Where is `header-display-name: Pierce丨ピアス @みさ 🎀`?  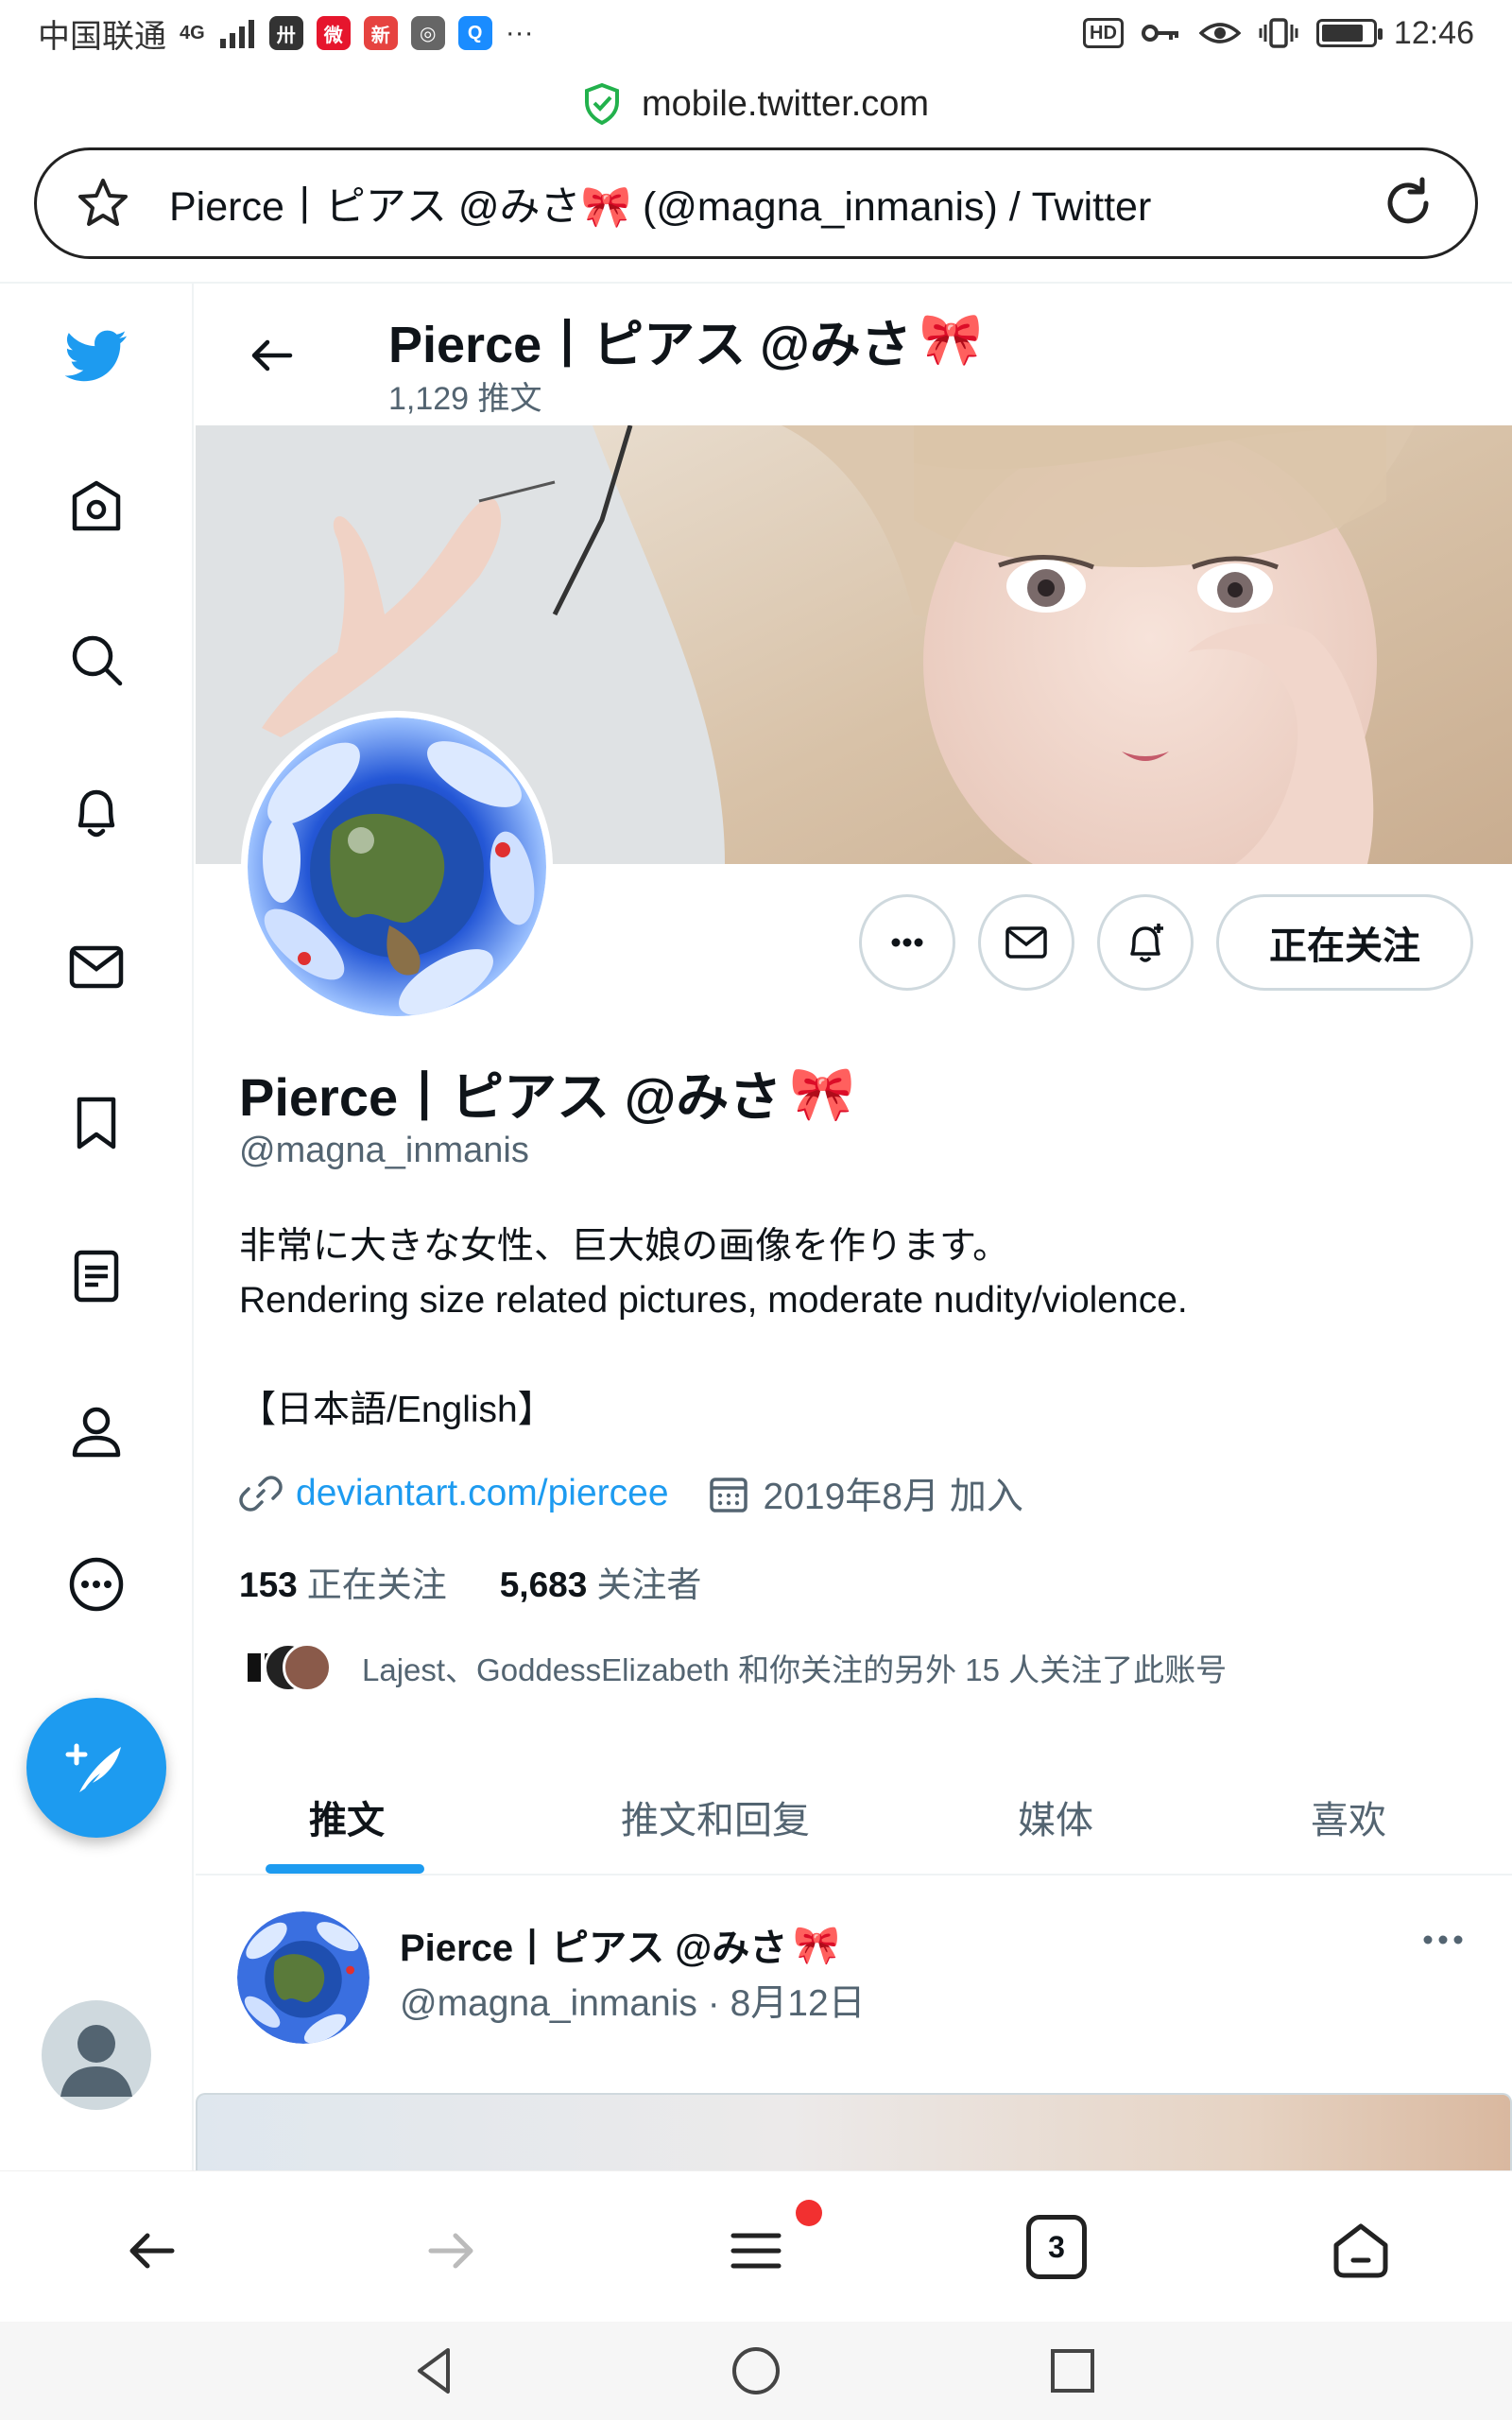 header-display-name: Pierce丨ピアス @みさ 🎀 is located at coordinates (685, 339).